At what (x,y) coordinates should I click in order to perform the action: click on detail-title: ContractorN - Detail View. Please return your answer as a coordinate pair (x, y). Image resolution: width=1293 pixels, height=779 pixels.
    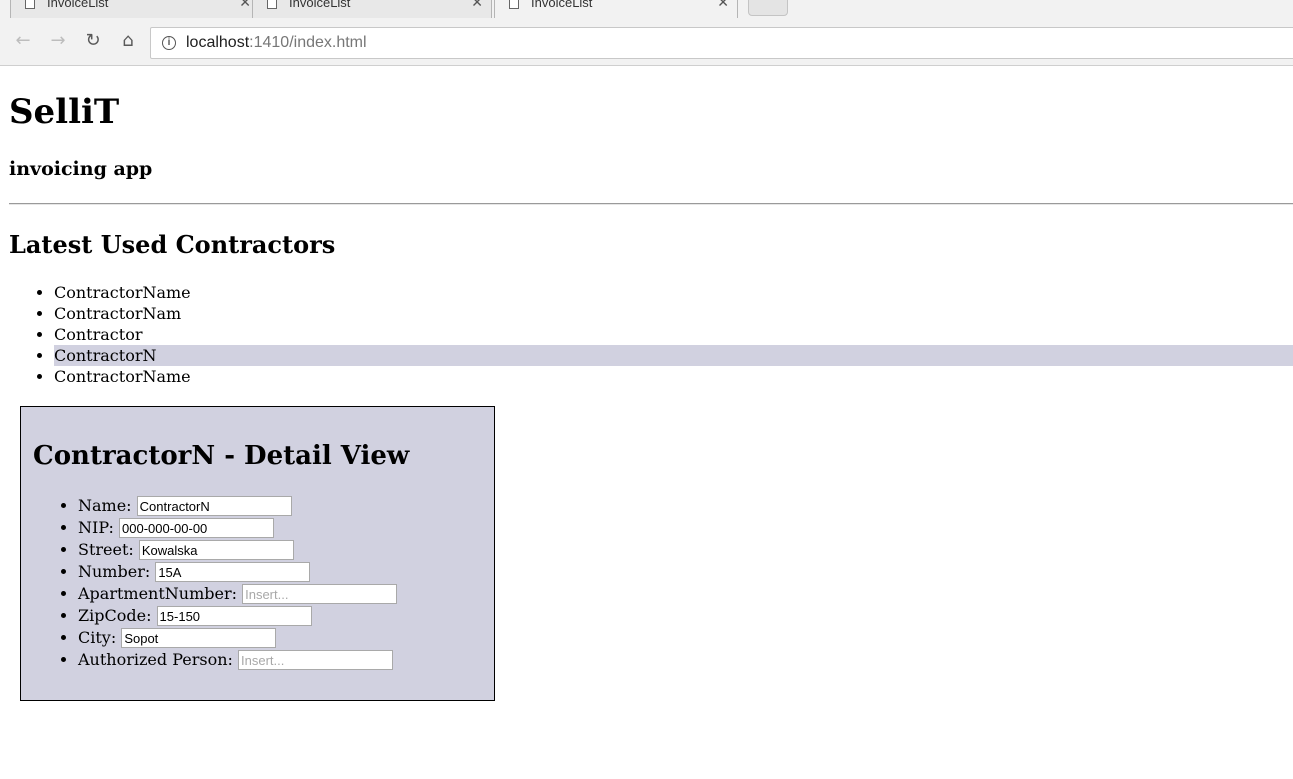
    Looking at the image, I should click on (221, 456).